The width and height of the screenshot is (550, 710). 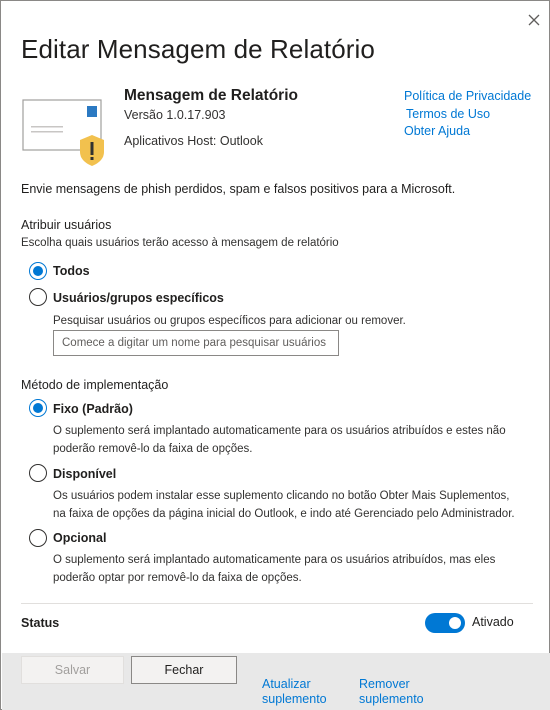 What do you see at coordinates (38, 538) in the screenshot?
I see `radio-optional` at bounding box center [38, 538].